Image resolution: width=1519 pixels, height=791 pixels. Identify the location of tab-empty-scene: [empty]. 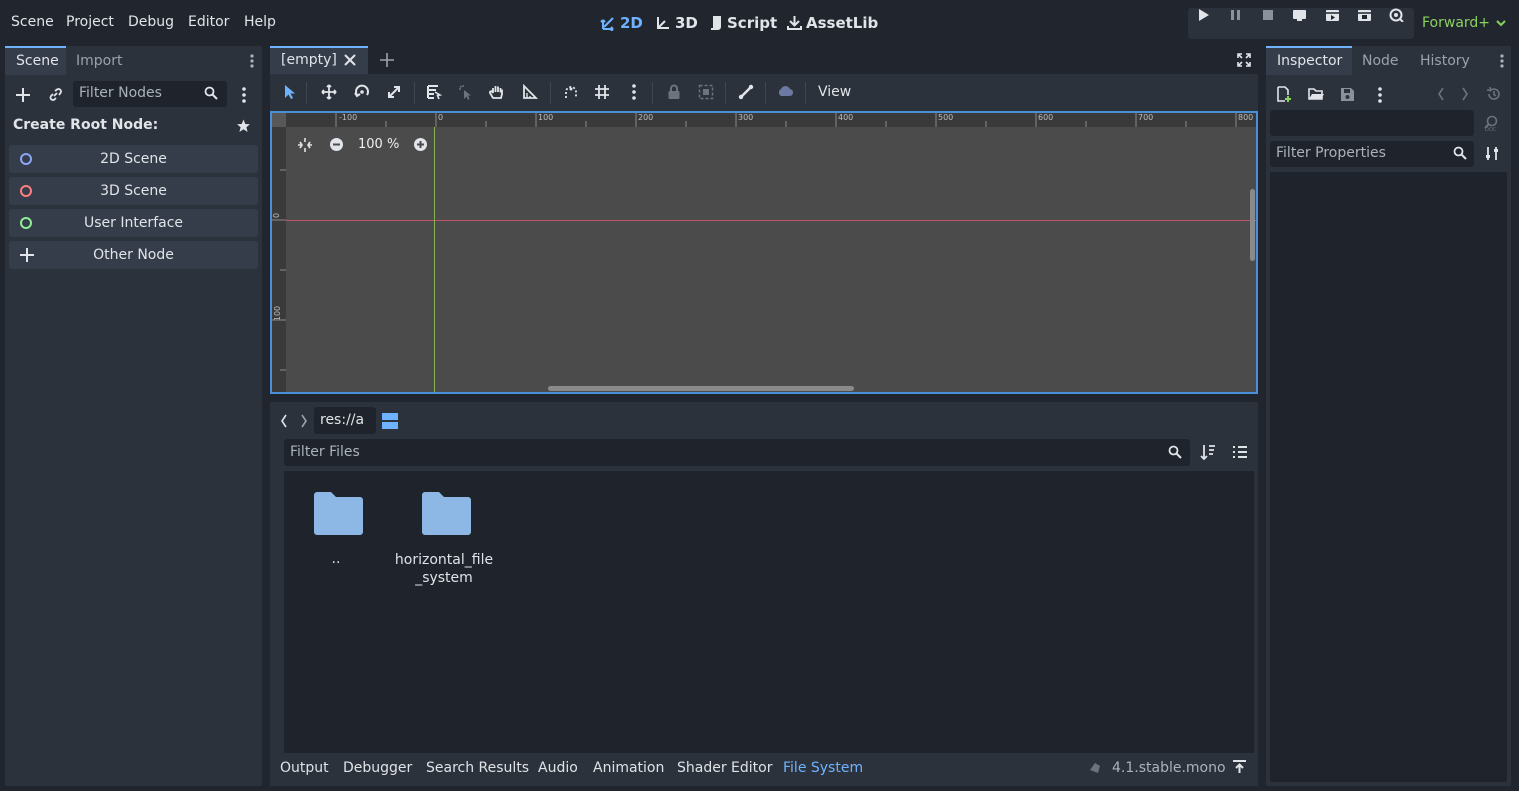
(309, 60).